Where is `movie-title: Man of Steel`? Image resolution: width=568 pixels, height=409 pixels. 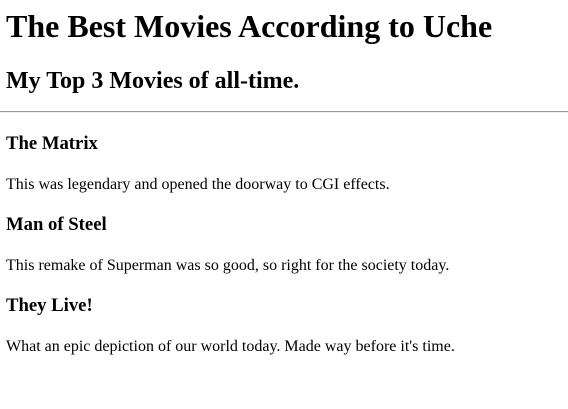
movie-title: Man of Steel is located at coordinates (56, 224).